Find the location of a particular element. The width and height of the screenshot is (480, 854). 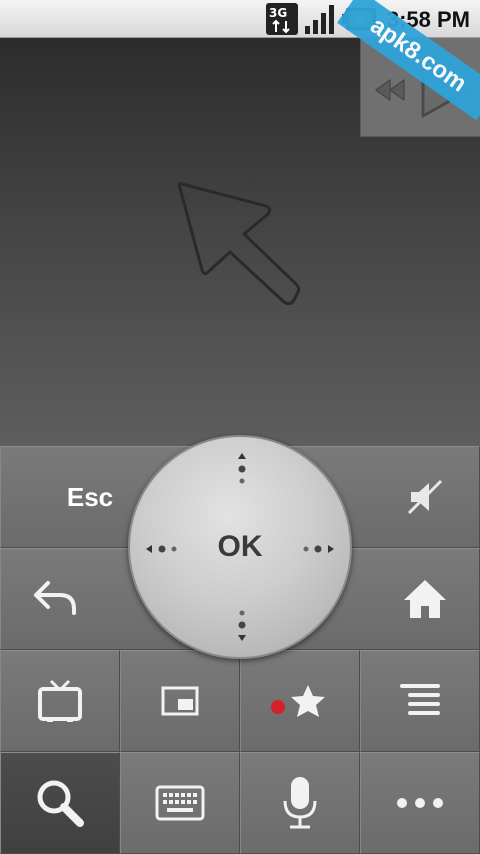

more-icon is located at coordinates (420, 803).